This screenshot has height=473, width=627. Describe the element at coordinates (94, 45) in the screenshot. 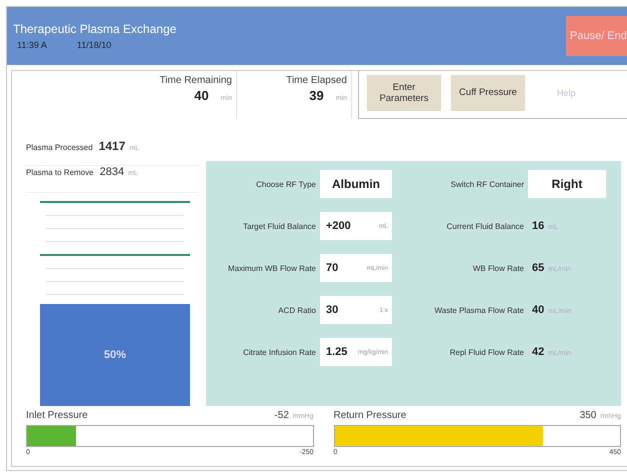

I see `current-date: 11/18/10` at that location.